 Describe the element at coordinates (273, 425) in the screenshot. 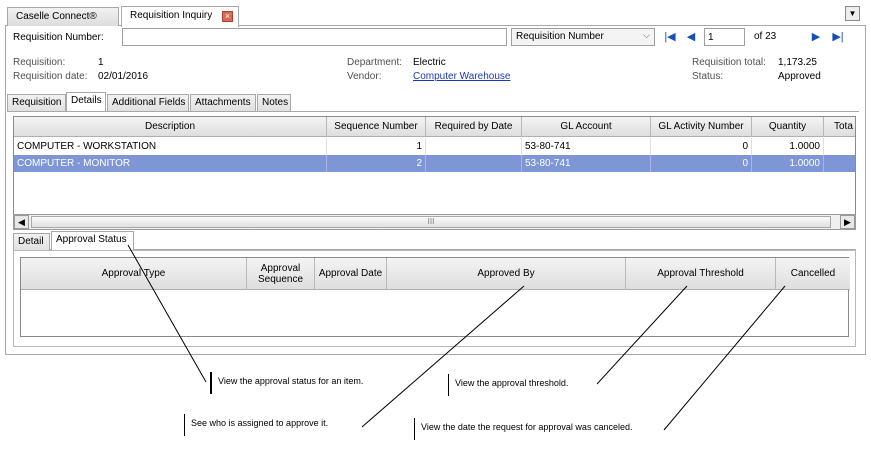

I see `callout-approved-by: See who is assigned to approve it.` at that location.